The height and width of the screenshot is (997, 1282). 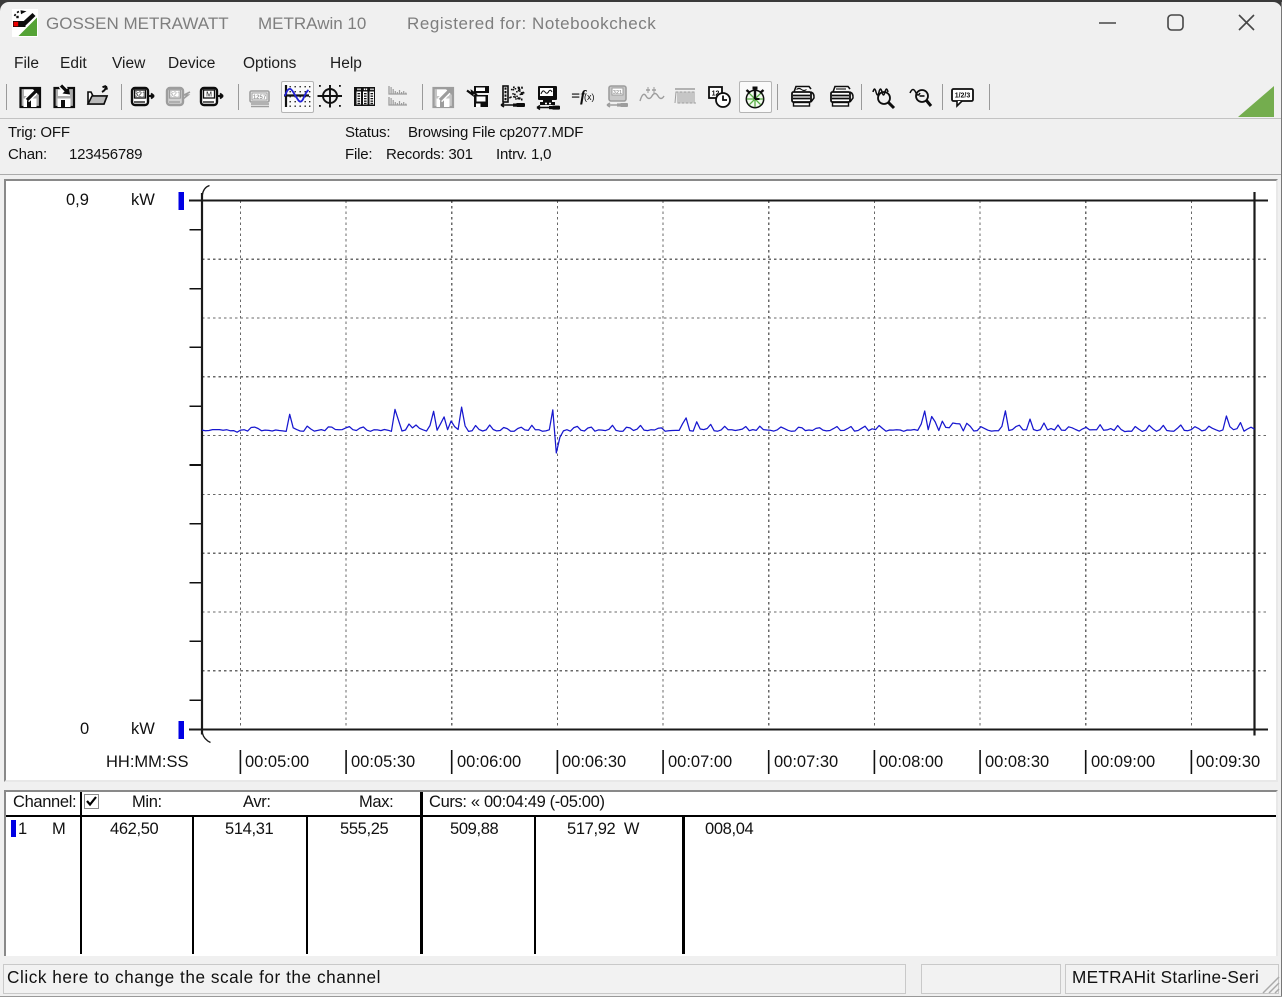 What do you see at coordinates (963, 96) in the screenshot?
I see `svg-text: 1/2/3` at bounding box center [963, 96].